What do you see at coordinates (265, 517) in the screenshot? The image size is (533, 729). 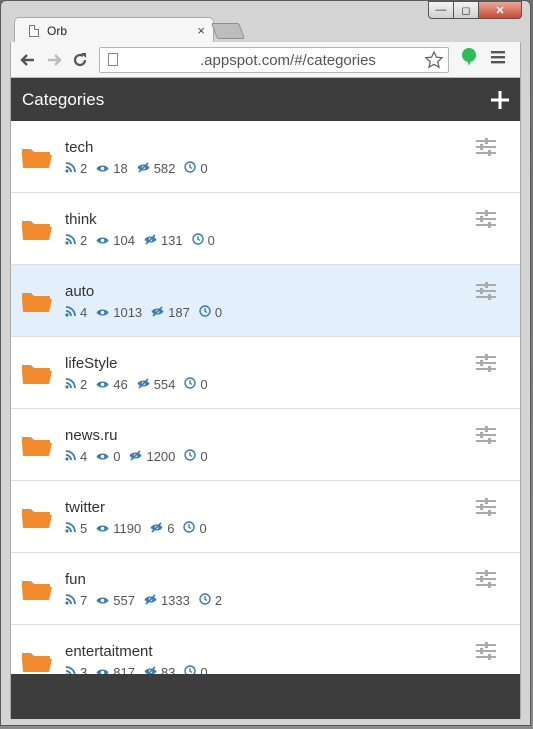 I see `category-row: twitter 5 1190 6 0` at bounding box center [265, 517].